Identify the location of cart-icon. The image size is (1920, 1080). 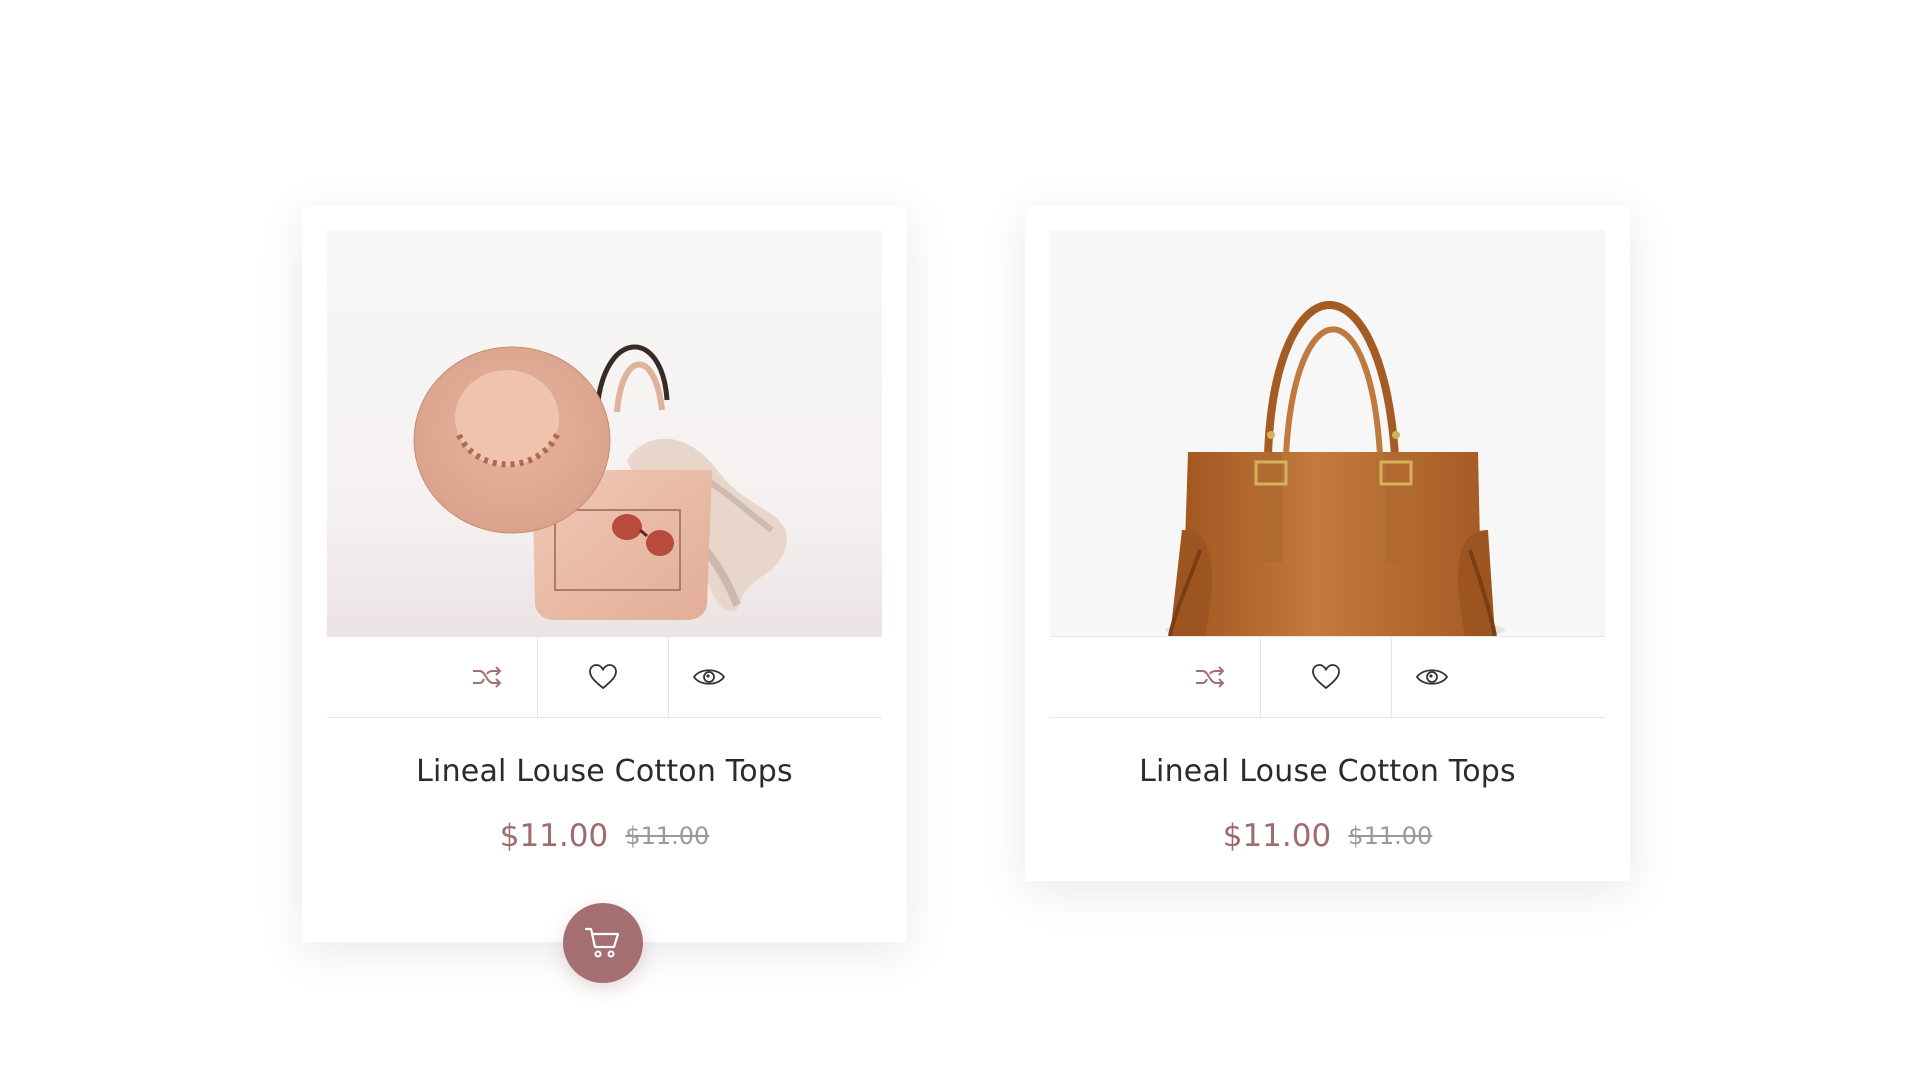
(602, 942).